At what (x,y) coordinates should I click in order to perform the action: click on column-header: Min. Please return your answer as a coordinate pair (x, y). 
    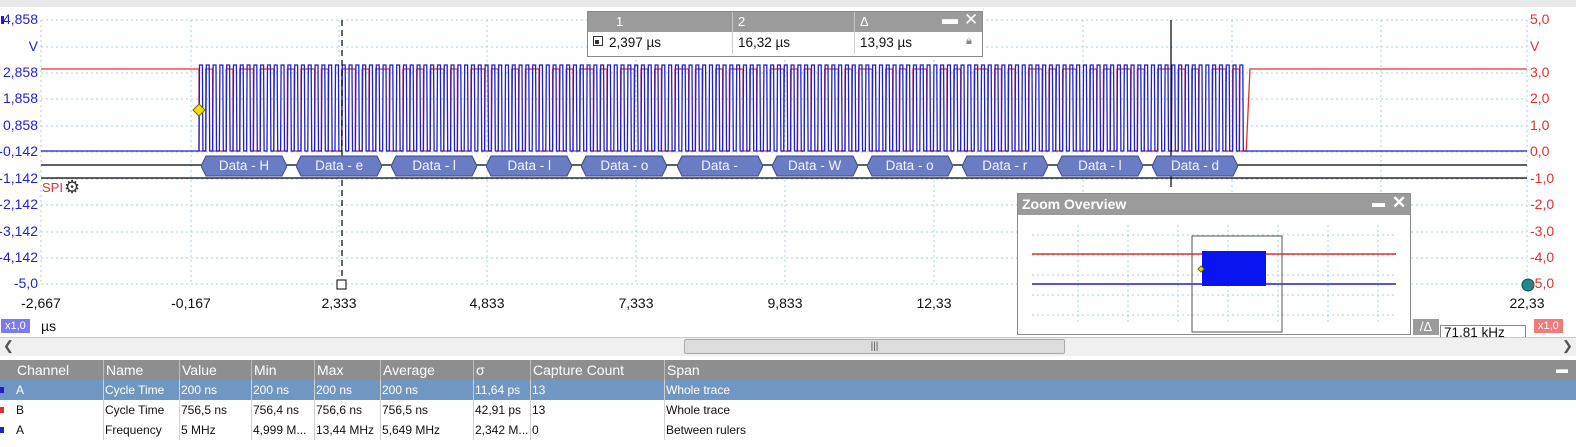
    Looking at the image, I should click on (265, 370).